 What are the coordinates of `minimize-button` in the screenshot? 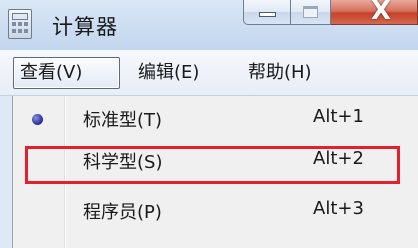 It's located at (267, 12).